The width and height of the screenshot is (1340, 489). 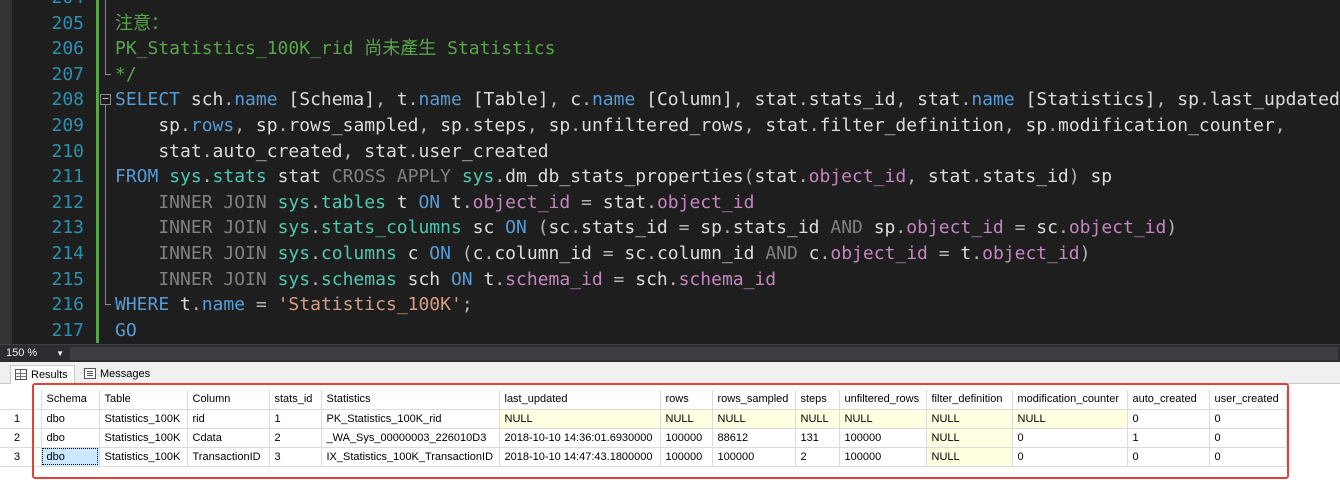 What do you see at coordinates (228, 438) in the screenshot?
I see `grid-cell: Cdata` at bounding box center [228, 438].